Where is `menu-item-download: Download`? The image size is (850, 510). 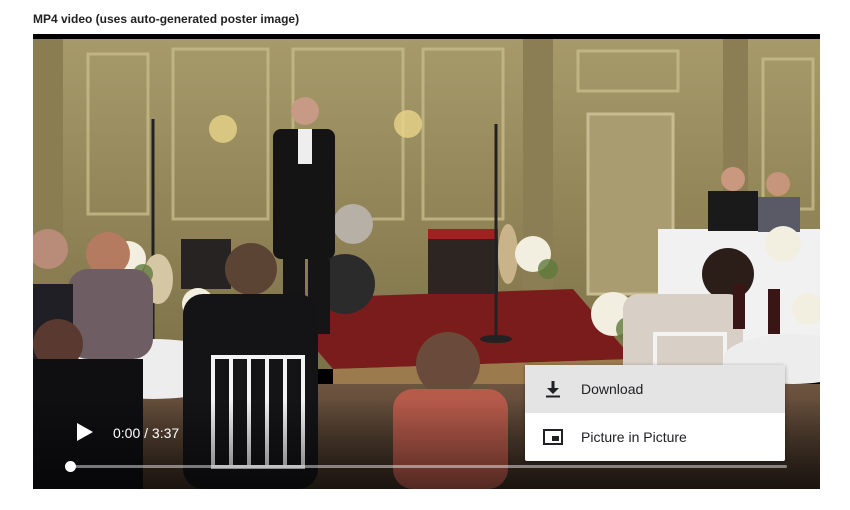 menu-item-download: Download is located at coordinates (655, 389).